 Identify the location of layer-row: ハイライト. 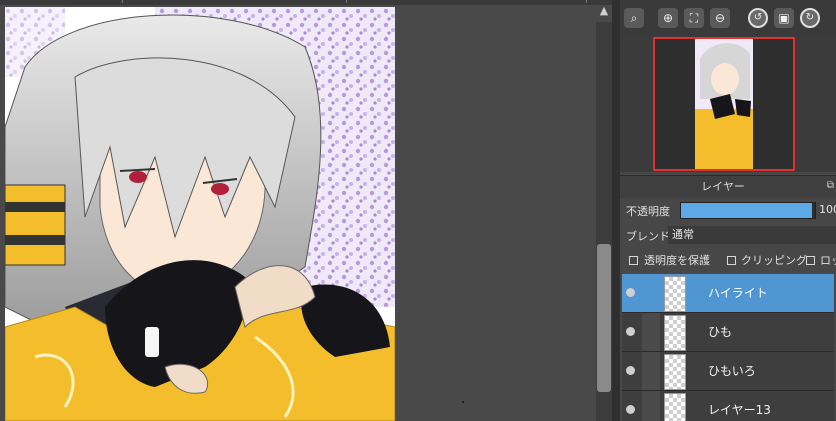
(728, 293).